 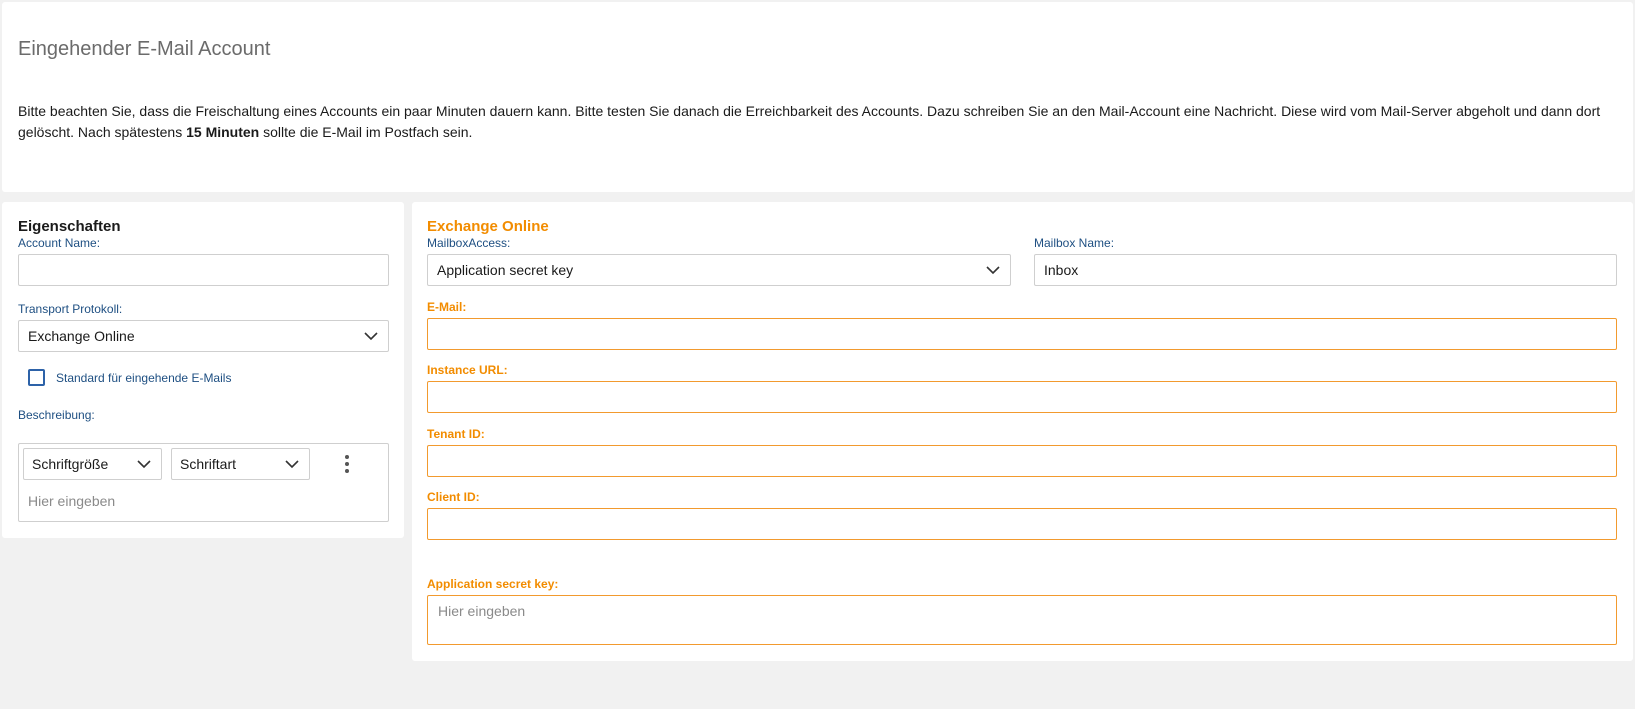 I want to click on secret-key-placeholder: Hier eingeben, so click(x=482, y=611).